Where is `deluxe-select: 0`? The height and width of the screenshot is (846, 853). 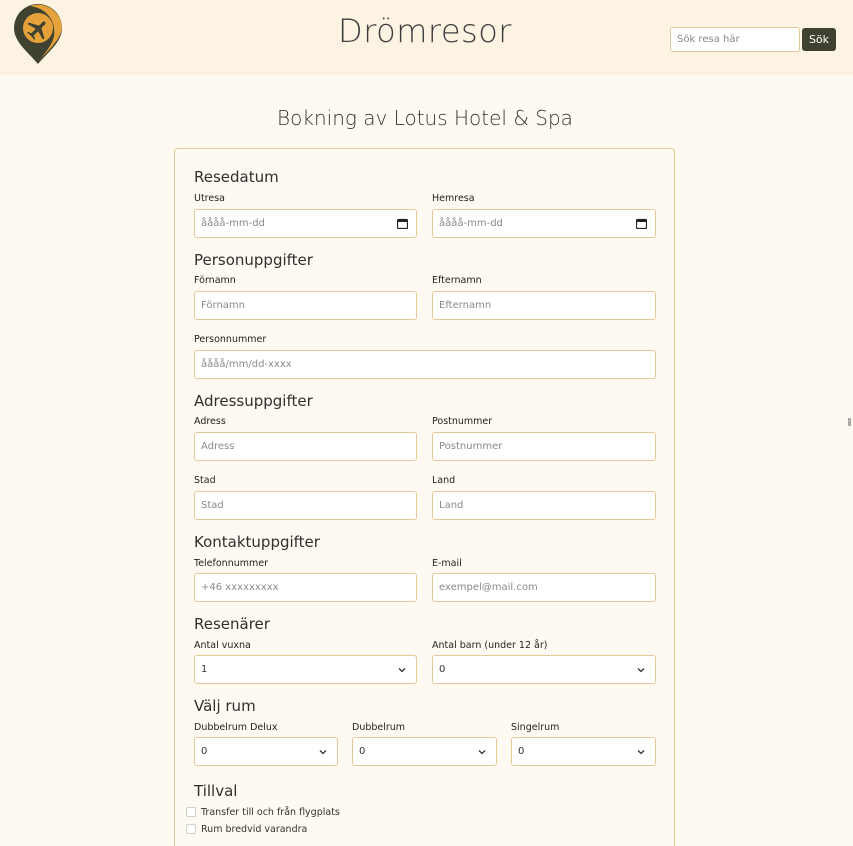 deluxe-select: 0 is located at coordinates (266, 751).